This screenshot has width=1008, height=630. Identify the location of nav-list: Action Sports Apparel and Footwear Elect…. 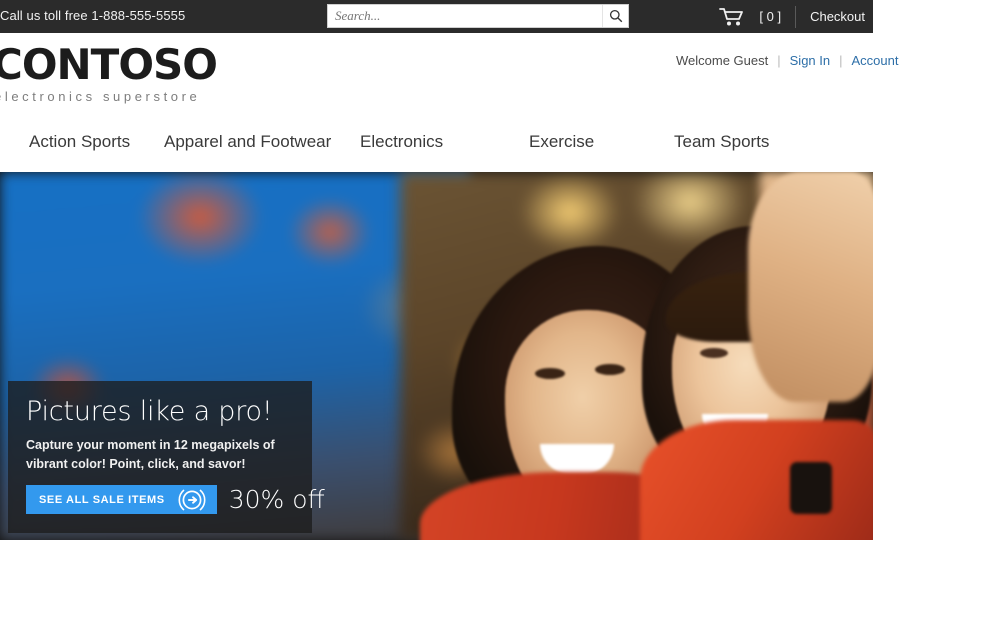
(504, 145).